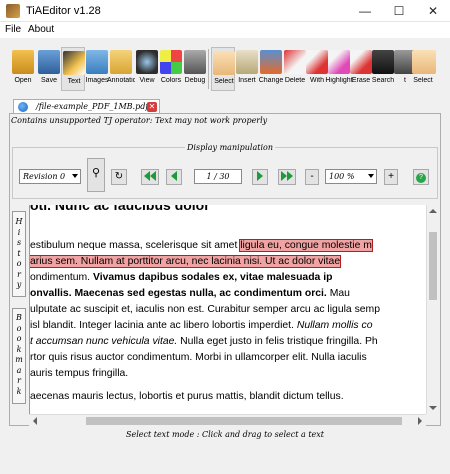 This screenshot has height=474, width=450. I want to click on pin-button: ⚲, so click(96, 175).